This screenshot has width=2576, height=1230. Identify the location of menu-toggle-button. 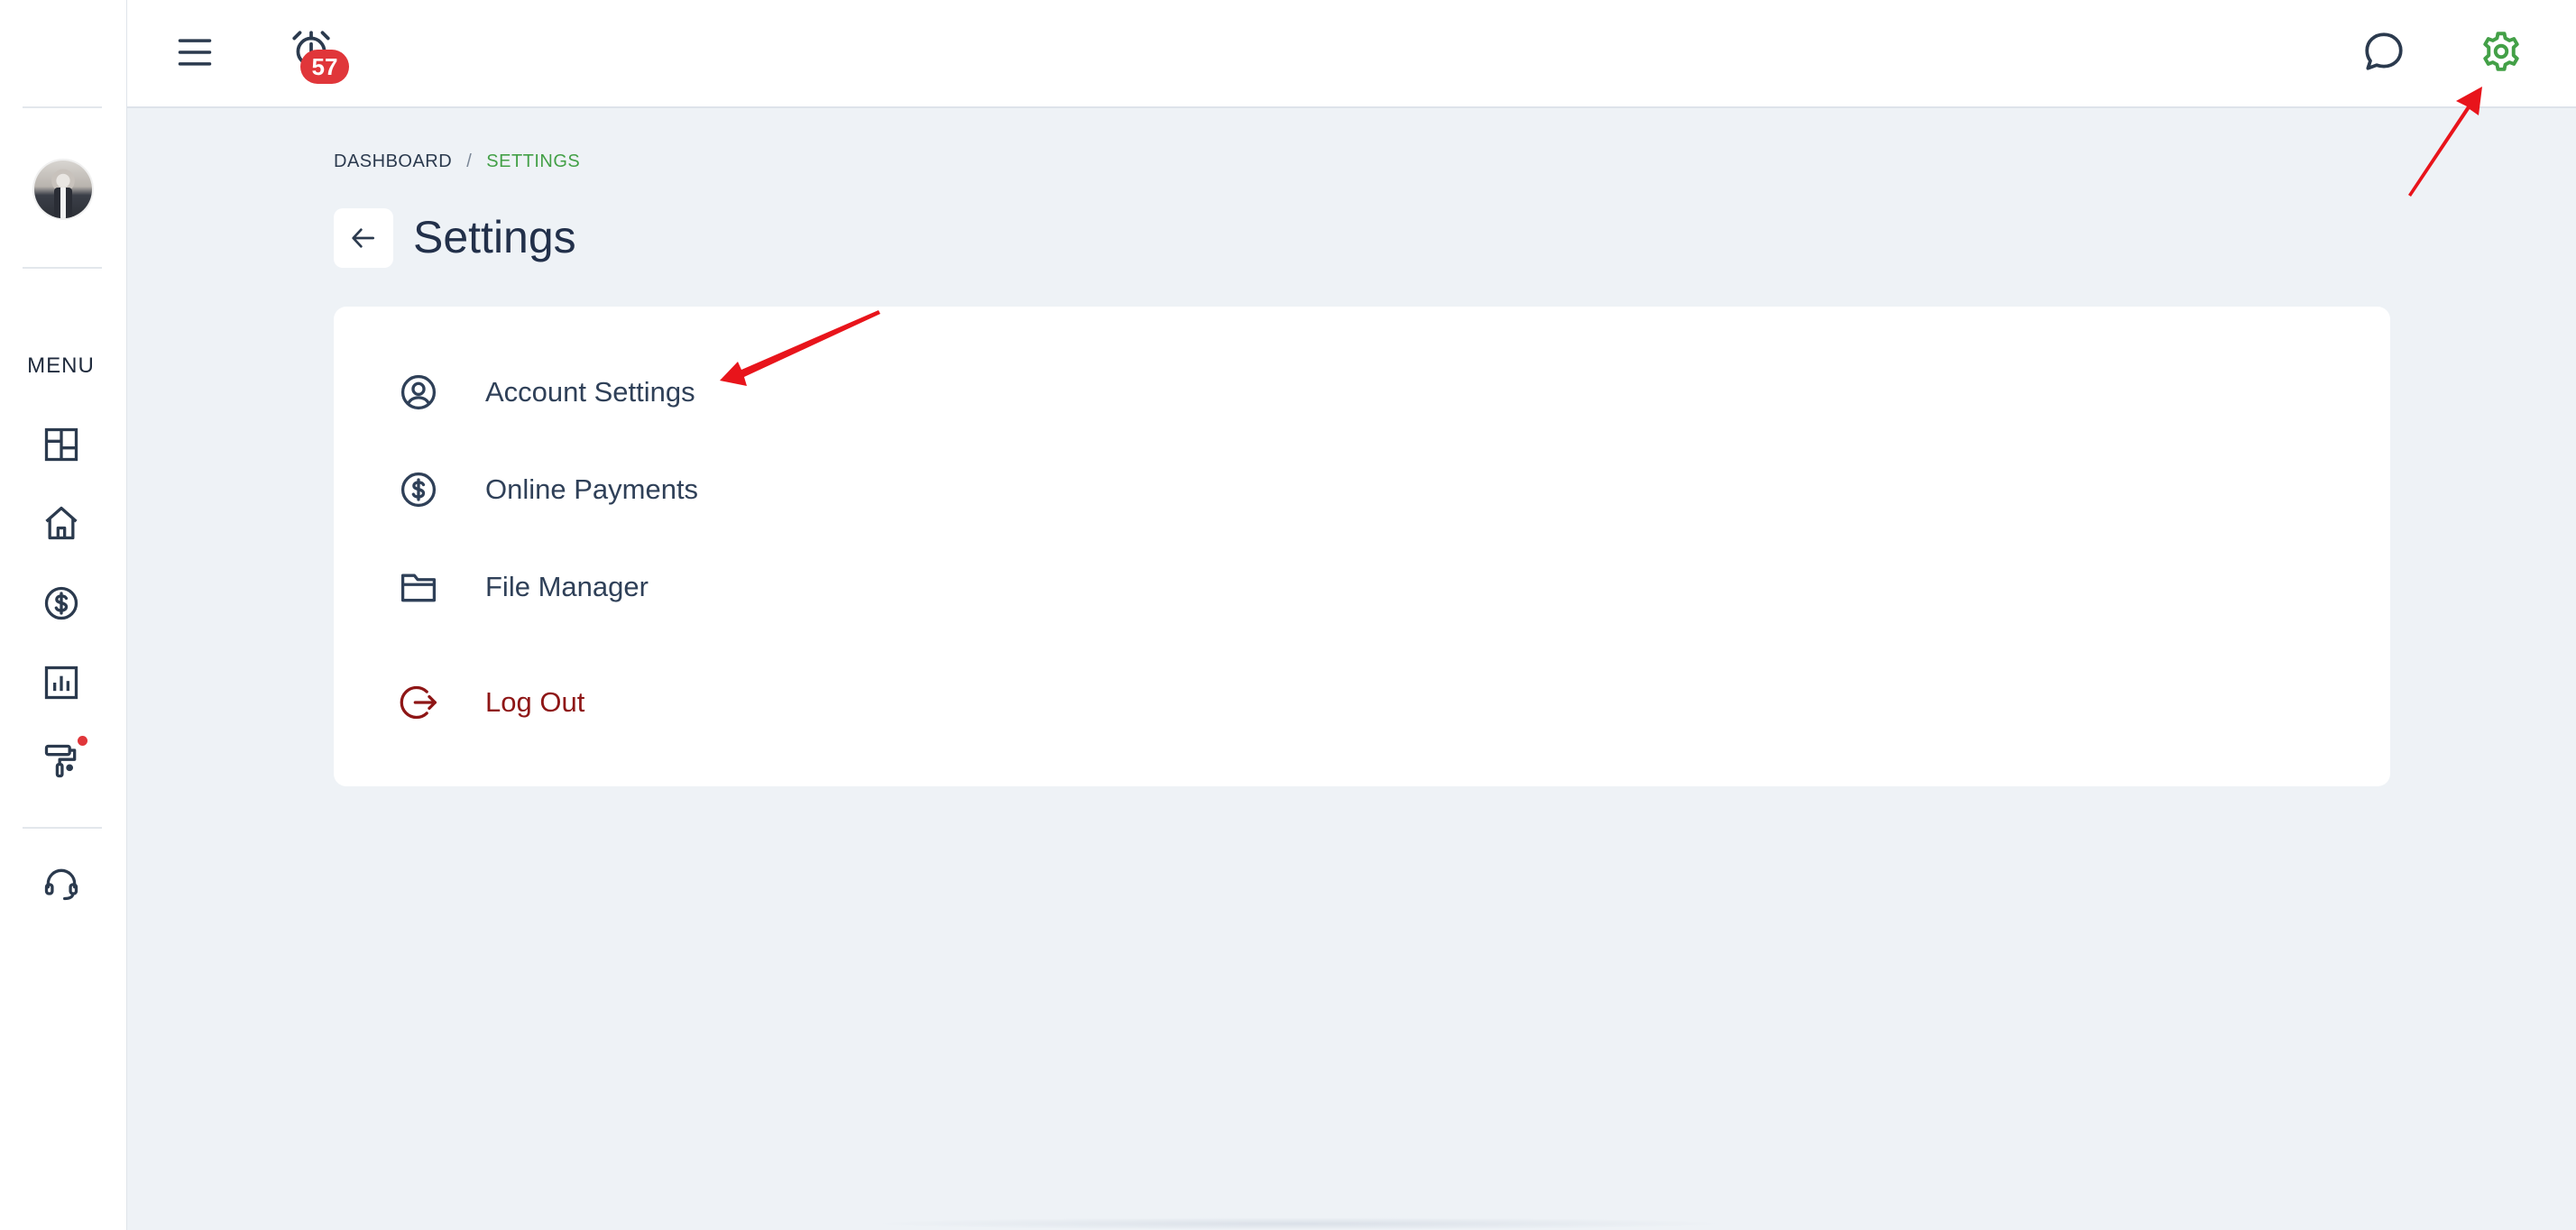
(195, 52).